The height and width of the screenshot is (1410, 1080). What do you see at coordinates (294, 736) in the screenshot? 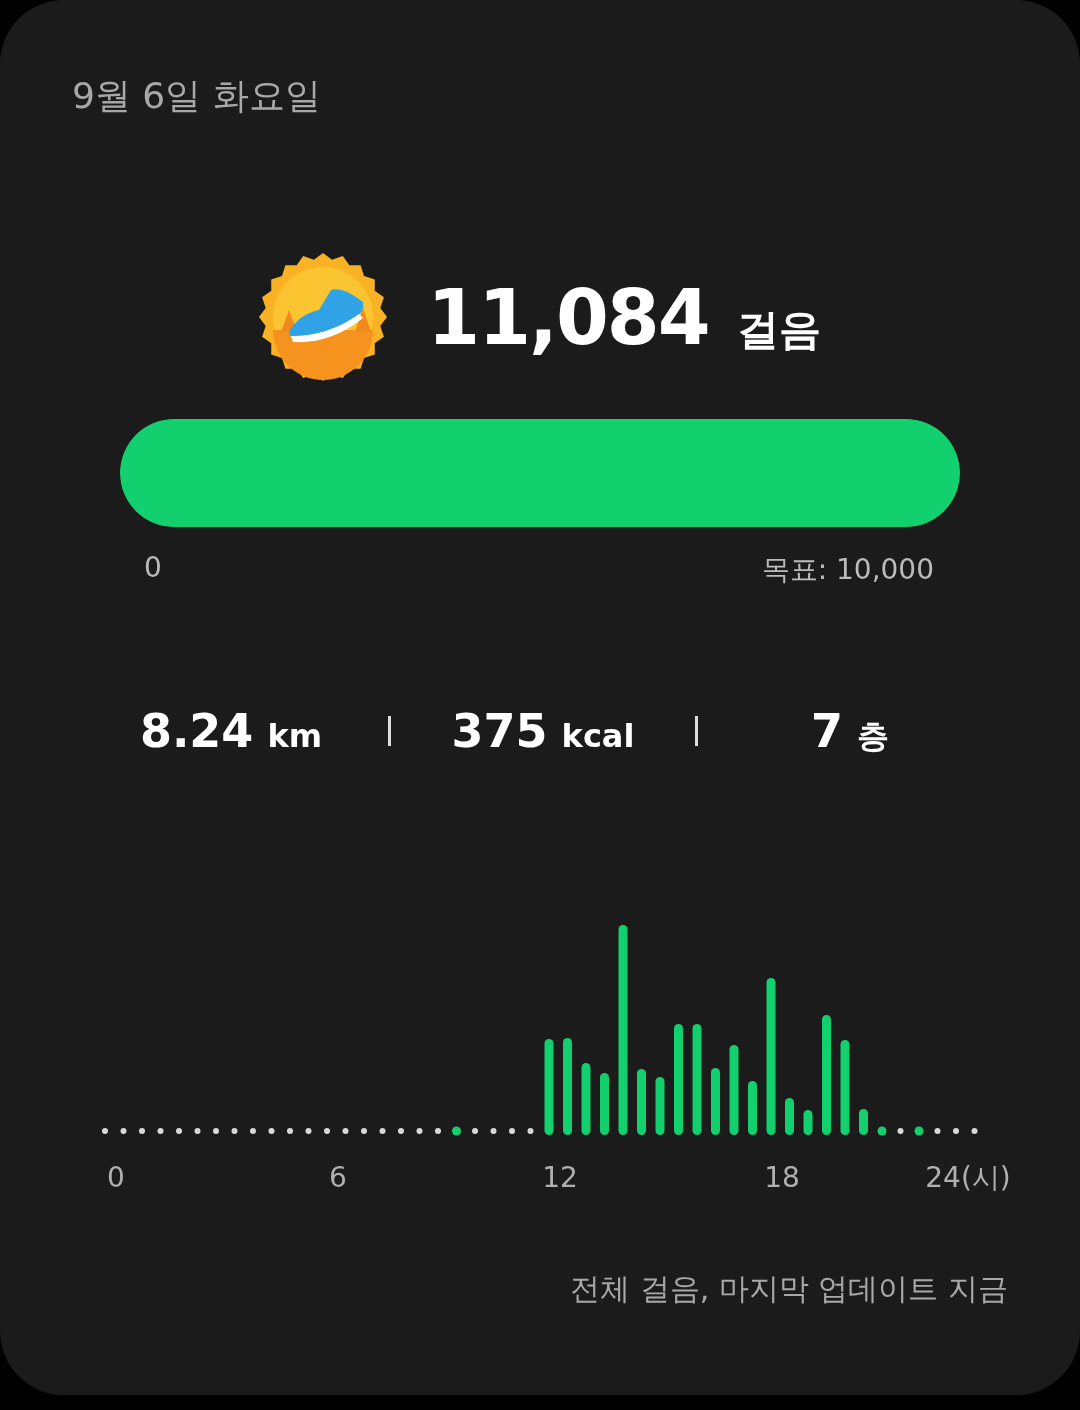
I see `stat-unit: km` at bounding box center [294, 736].